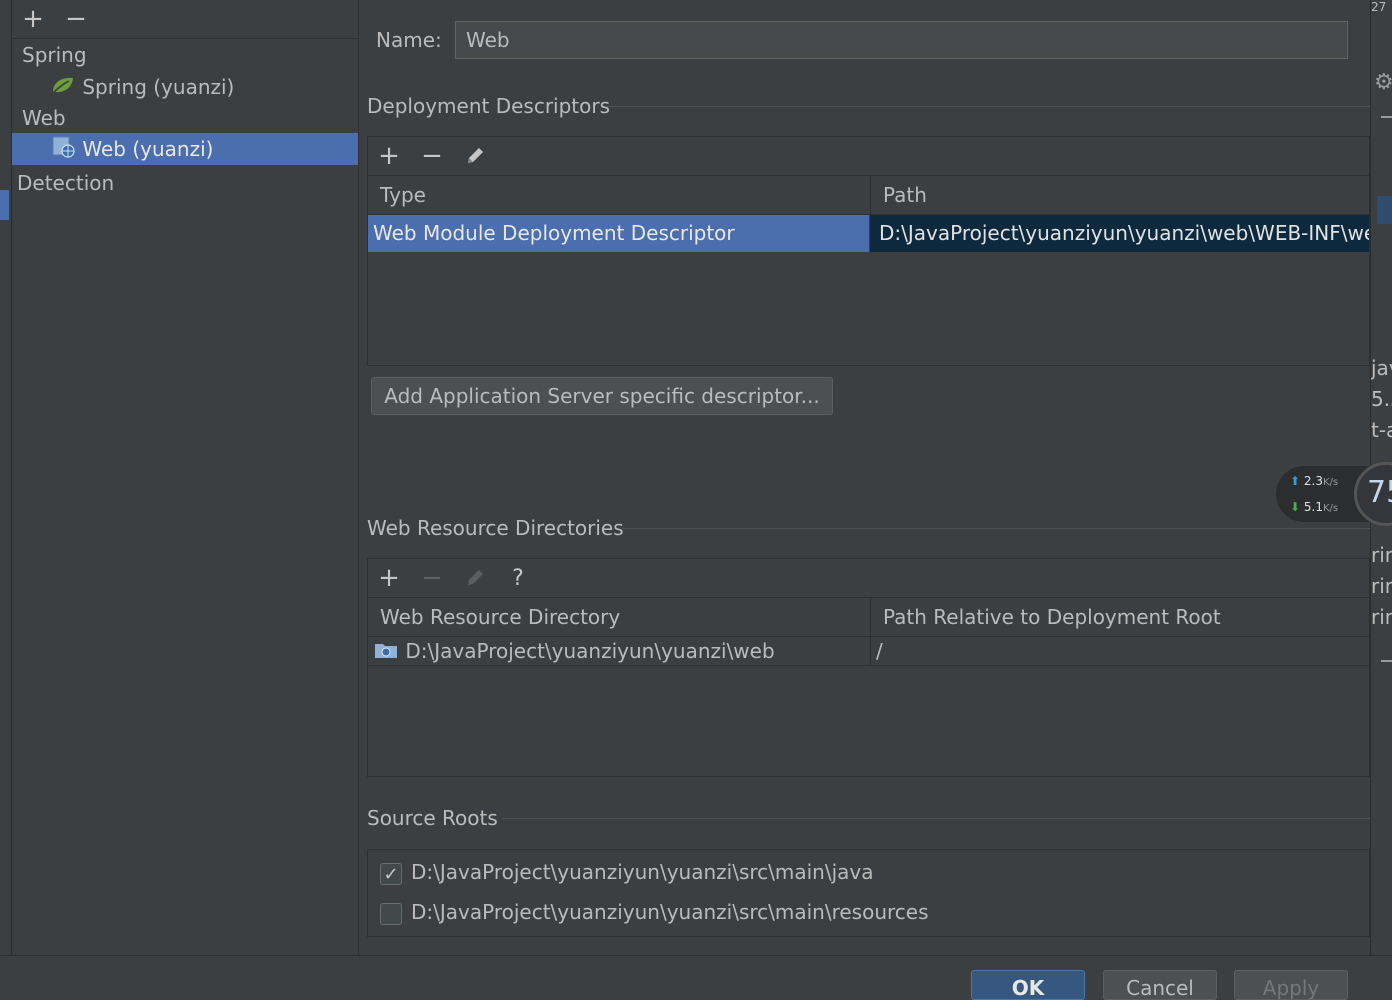 This screenshot has width=1392, height=1000. I want to click on column-header-type: Type, so click(619, 195).